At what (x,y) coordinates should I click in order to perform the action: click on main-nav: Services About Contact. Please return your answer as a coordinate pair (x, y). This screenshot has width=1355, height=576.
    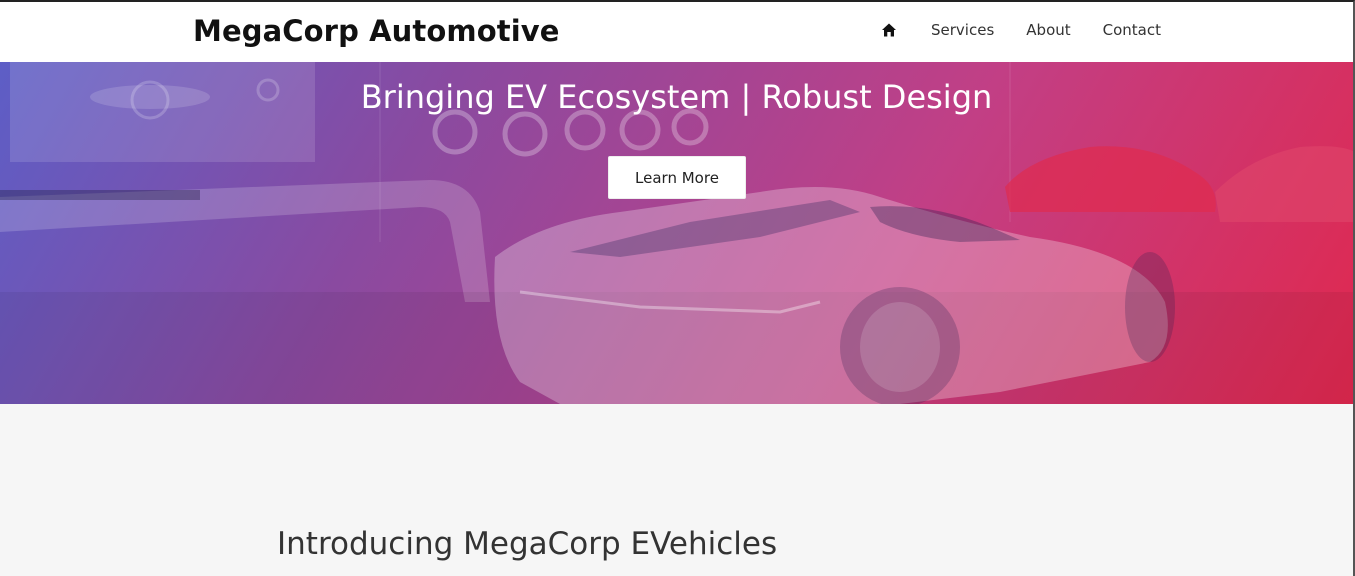
    Looking at the image, I should click on (1021, 30).